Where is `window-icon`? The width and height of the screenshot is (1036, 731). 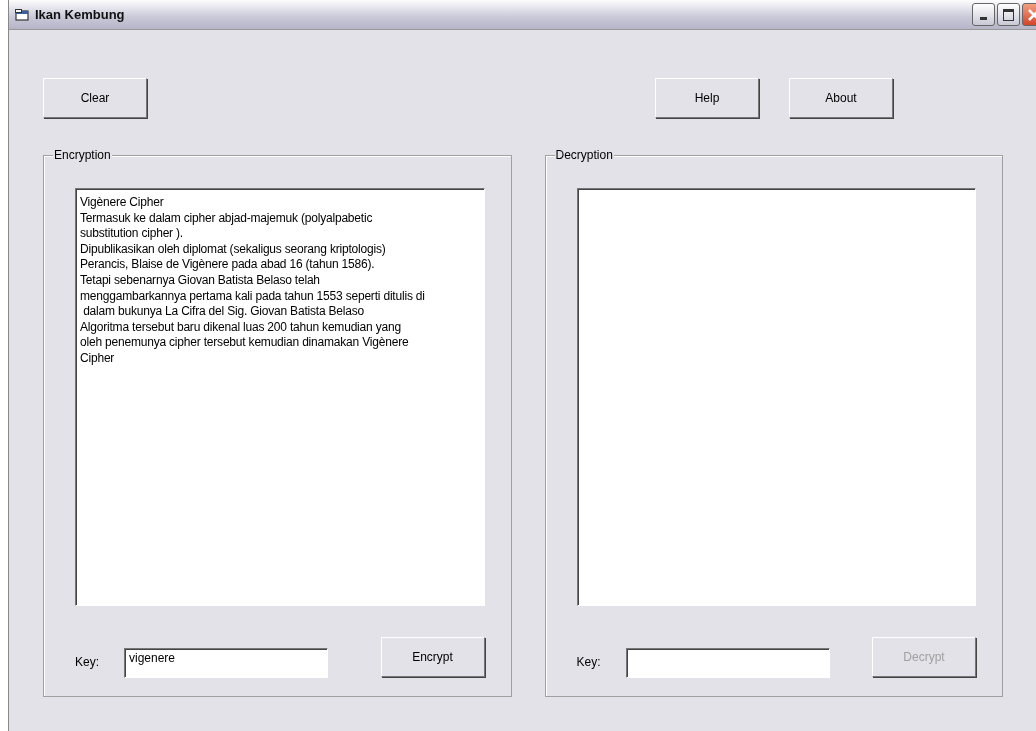
window-icon is located at coordinates (22, 14).